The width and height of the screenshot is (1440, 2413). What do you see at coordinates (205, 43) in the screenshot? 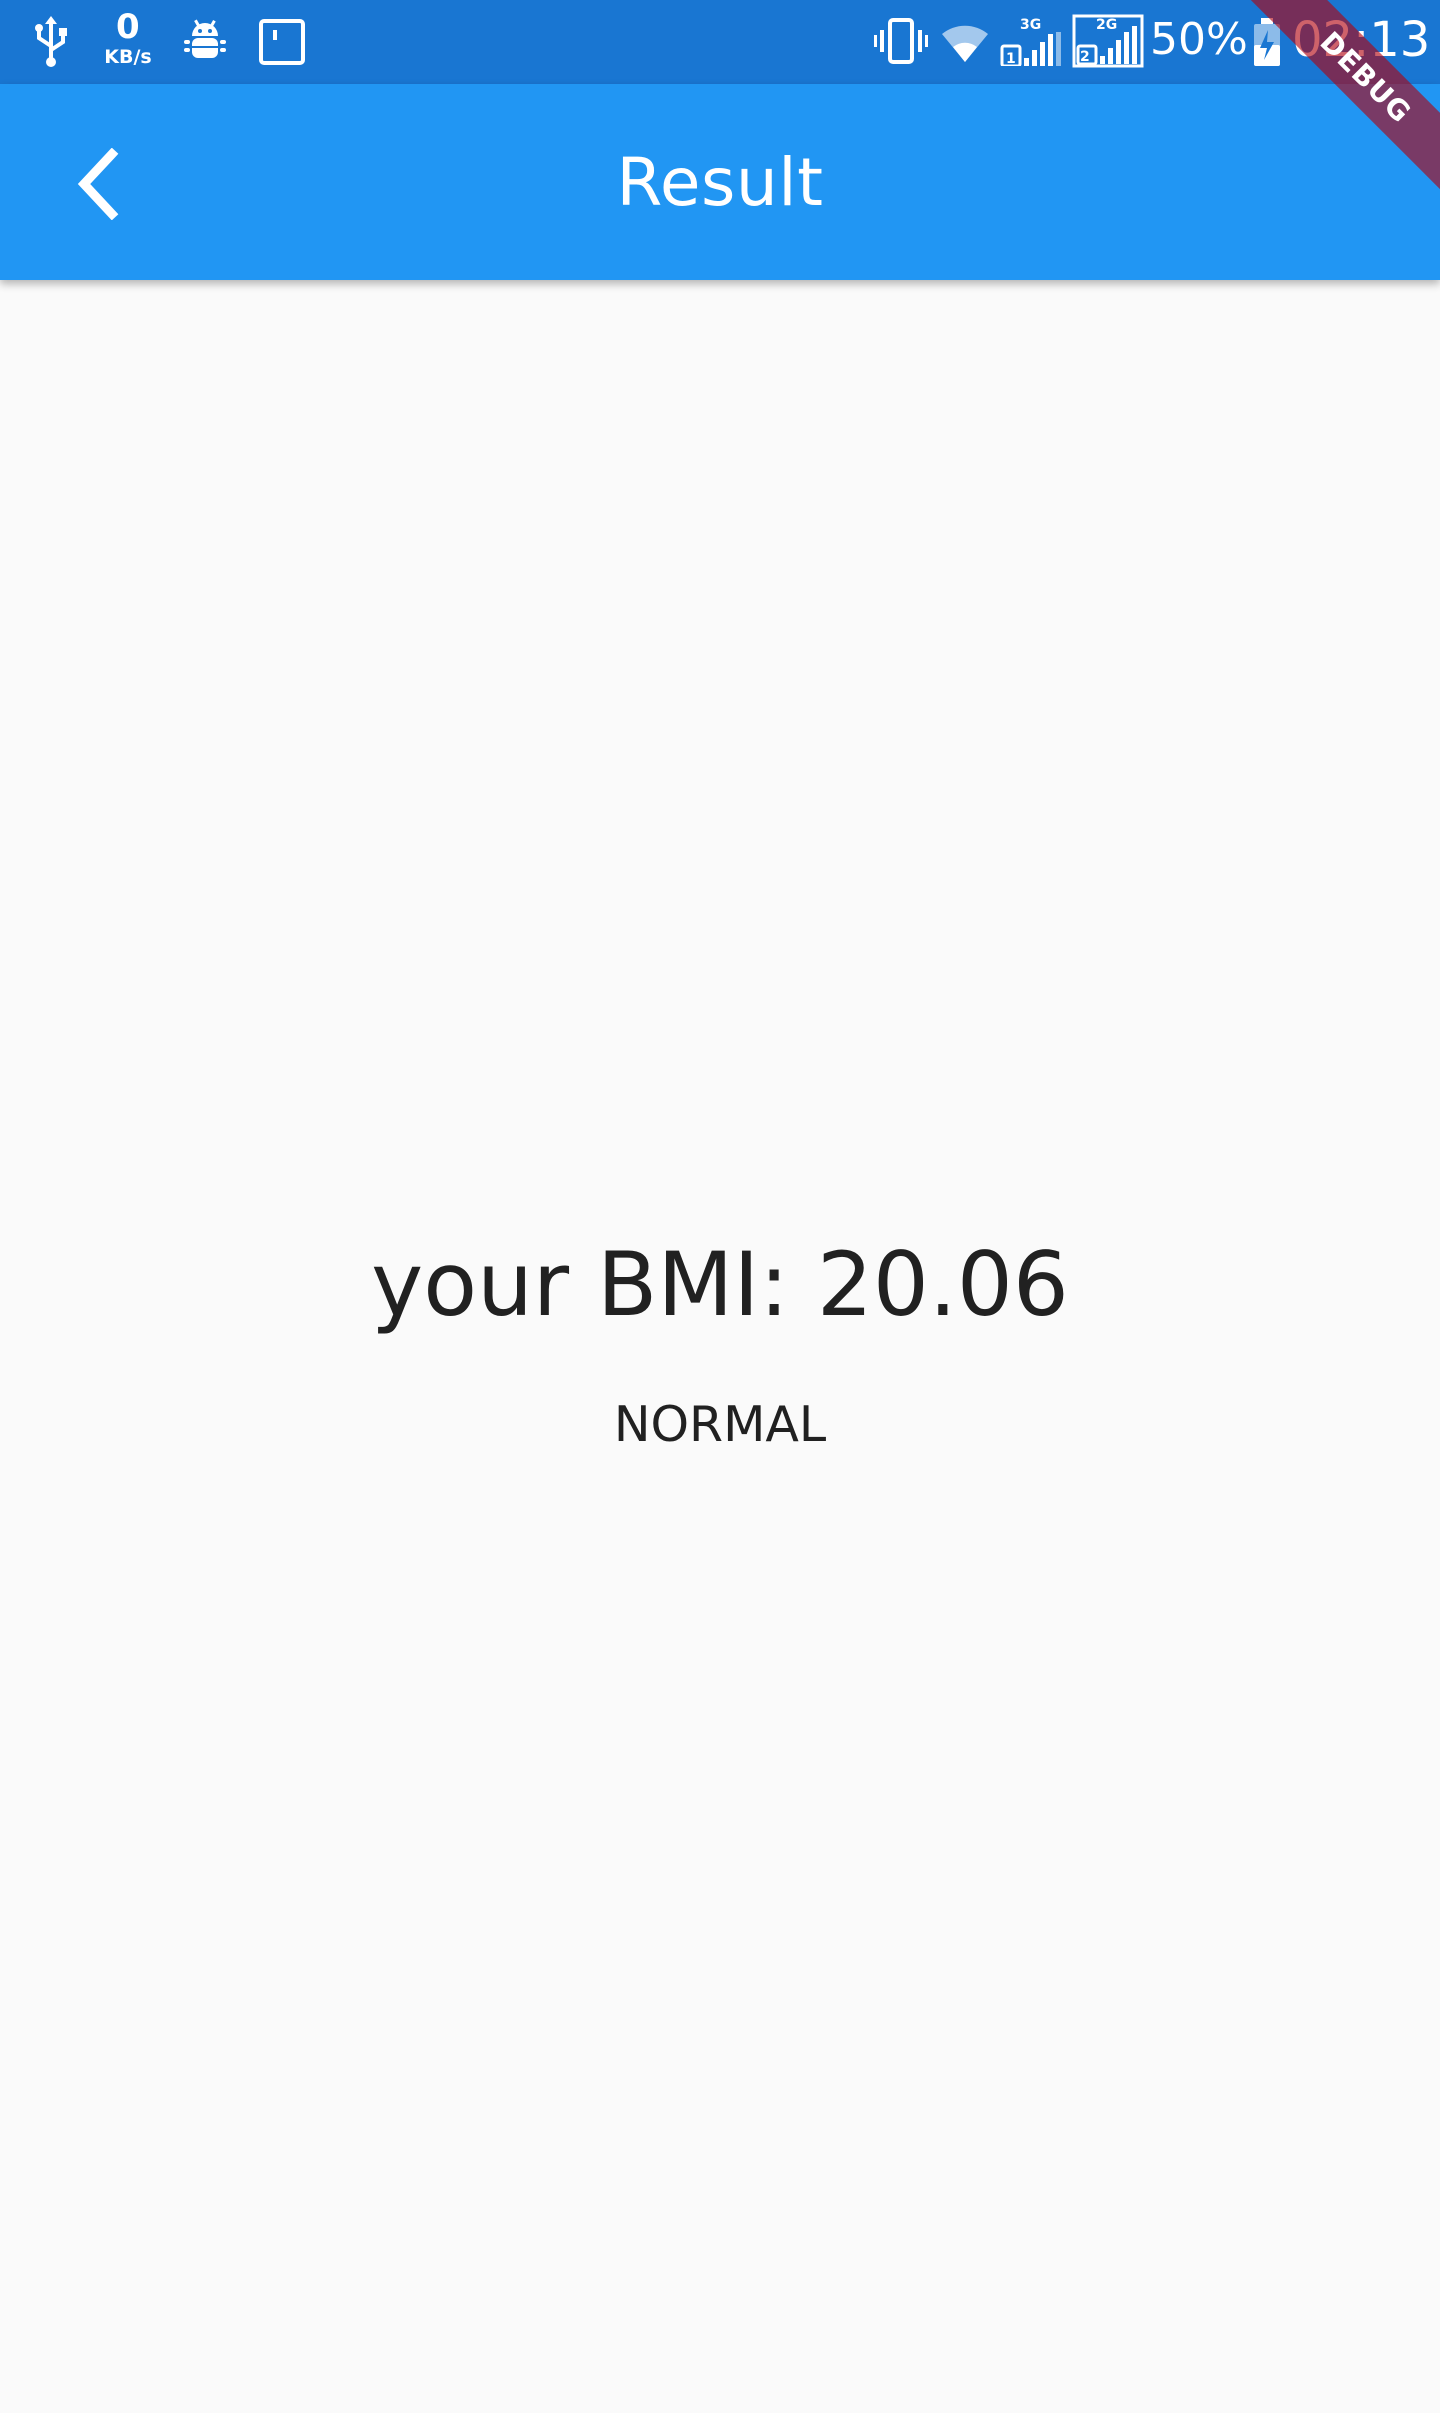
I see `android-debug-icon` at bounding box center [205, 43].